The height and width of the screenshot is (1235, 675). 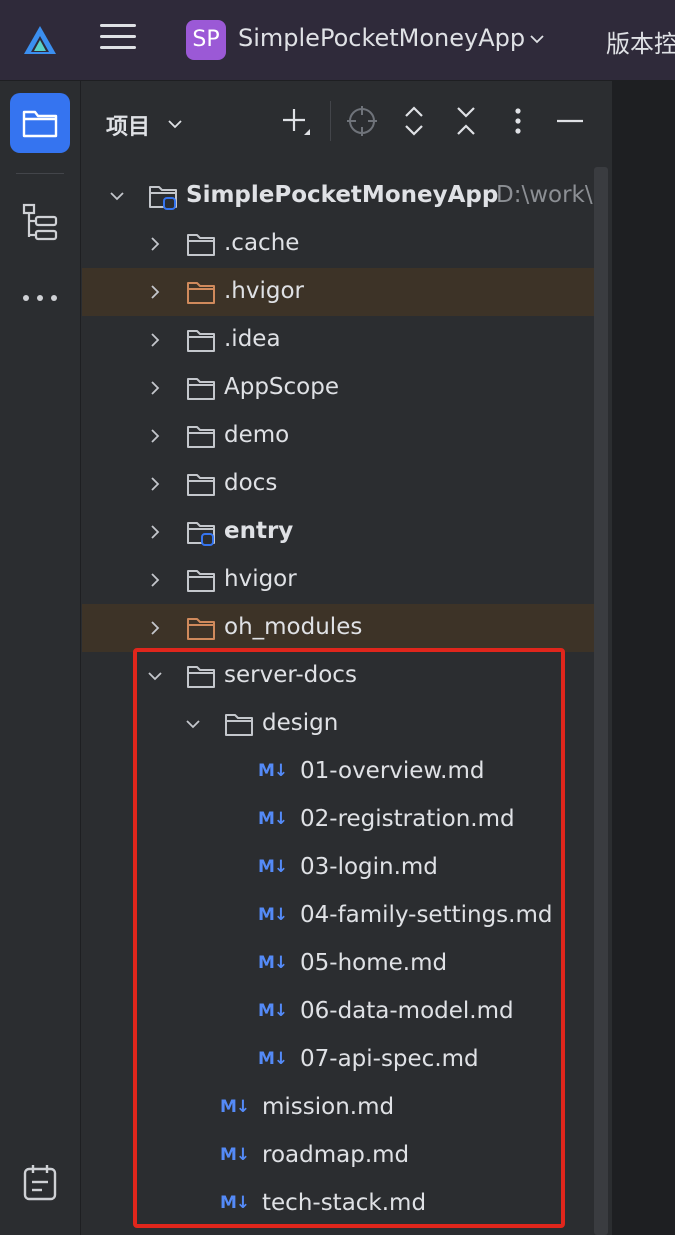 I want to click on structure-icon, so click(x=40, y=223).